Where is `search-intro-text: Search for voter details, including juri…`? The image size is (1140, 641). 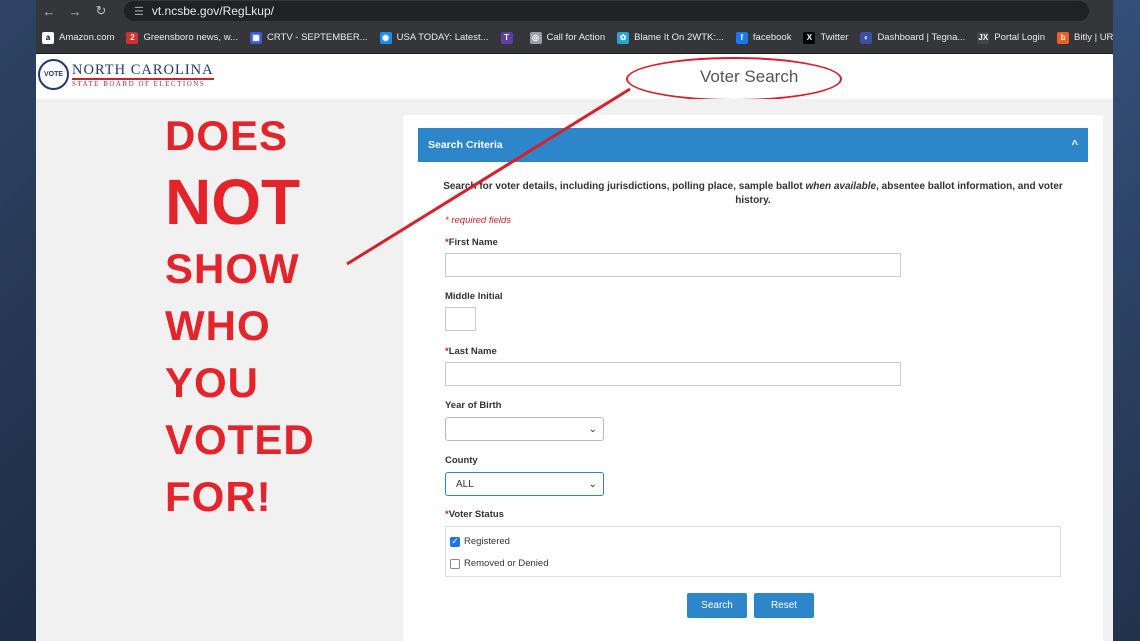
search-intro-text: Search for voter details, including juri… is located at coordinates (753, 193).